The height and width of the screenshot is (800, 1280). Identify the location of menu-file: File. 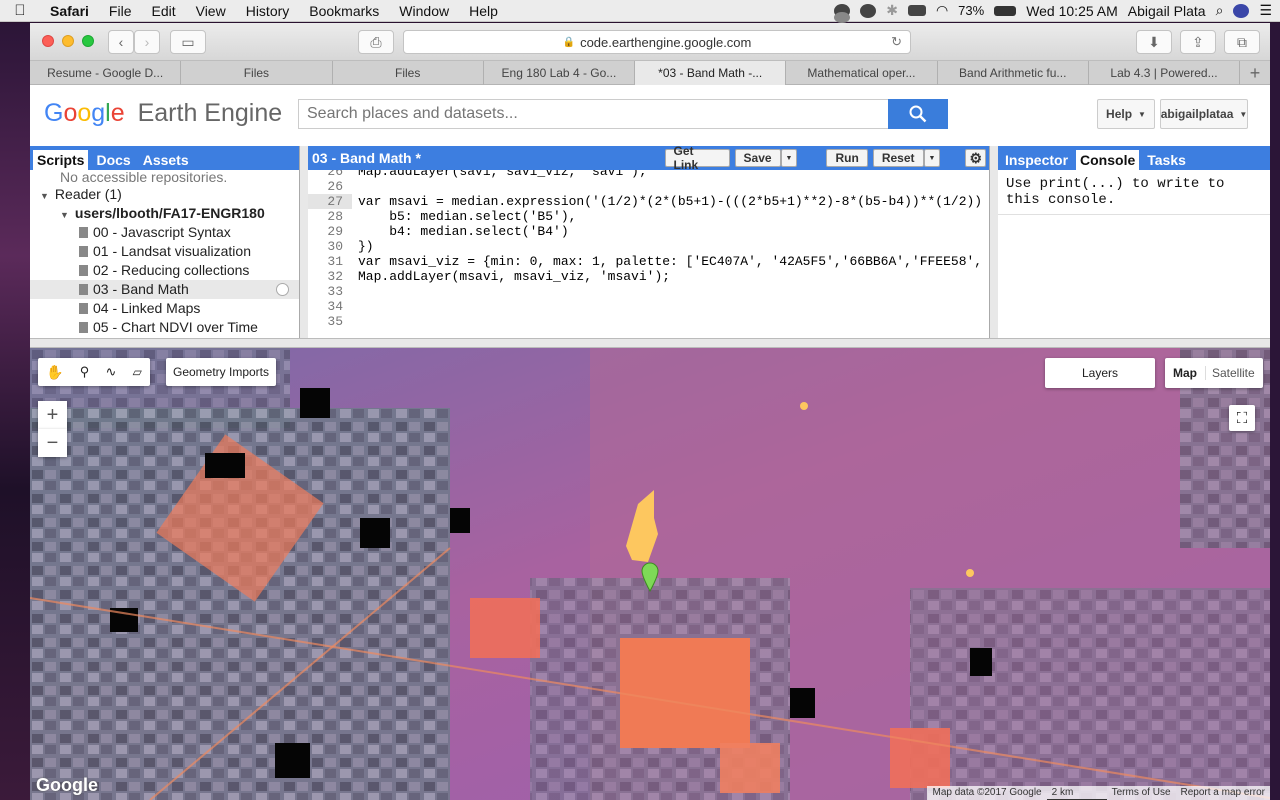
(120, 11).